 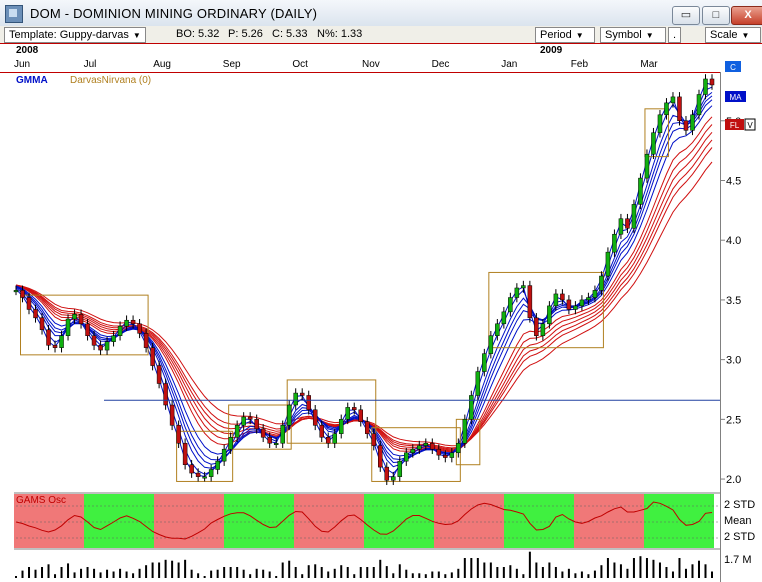 I want to click on osc-region, so click(x=189, y=521).